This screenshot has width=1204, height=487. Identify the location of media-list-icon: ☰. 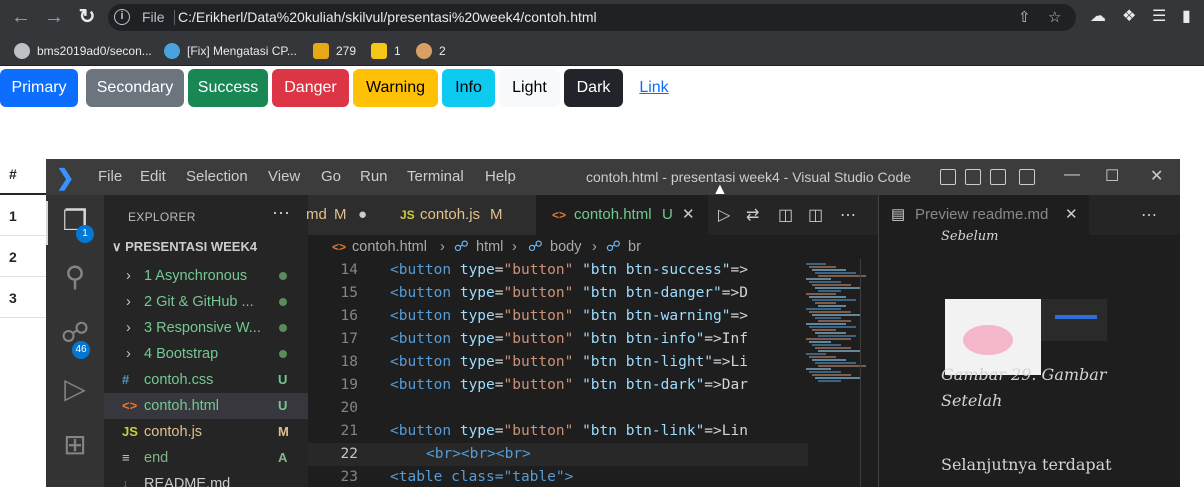
(1159, 17).